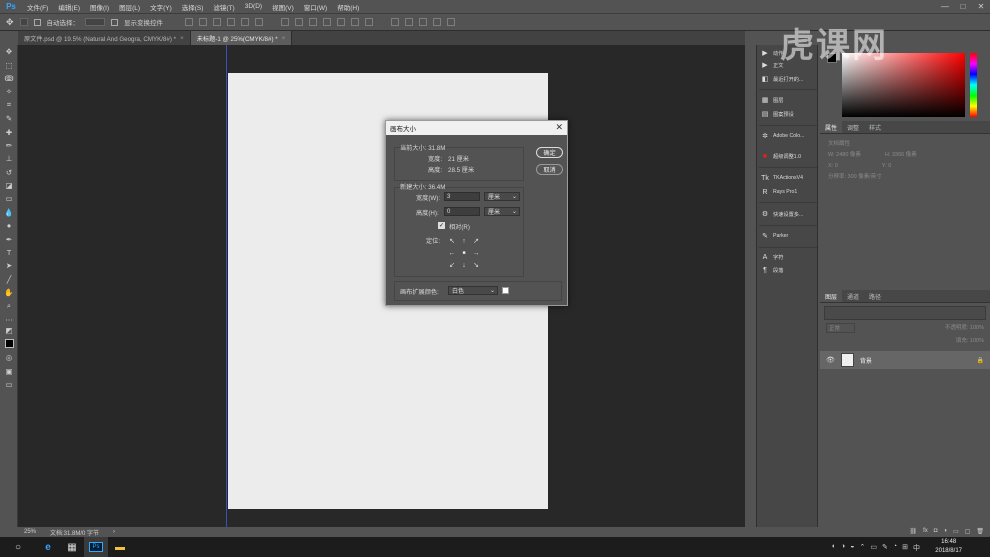  I want to click on taskbar-calculator: ▦, so click(72, 547).